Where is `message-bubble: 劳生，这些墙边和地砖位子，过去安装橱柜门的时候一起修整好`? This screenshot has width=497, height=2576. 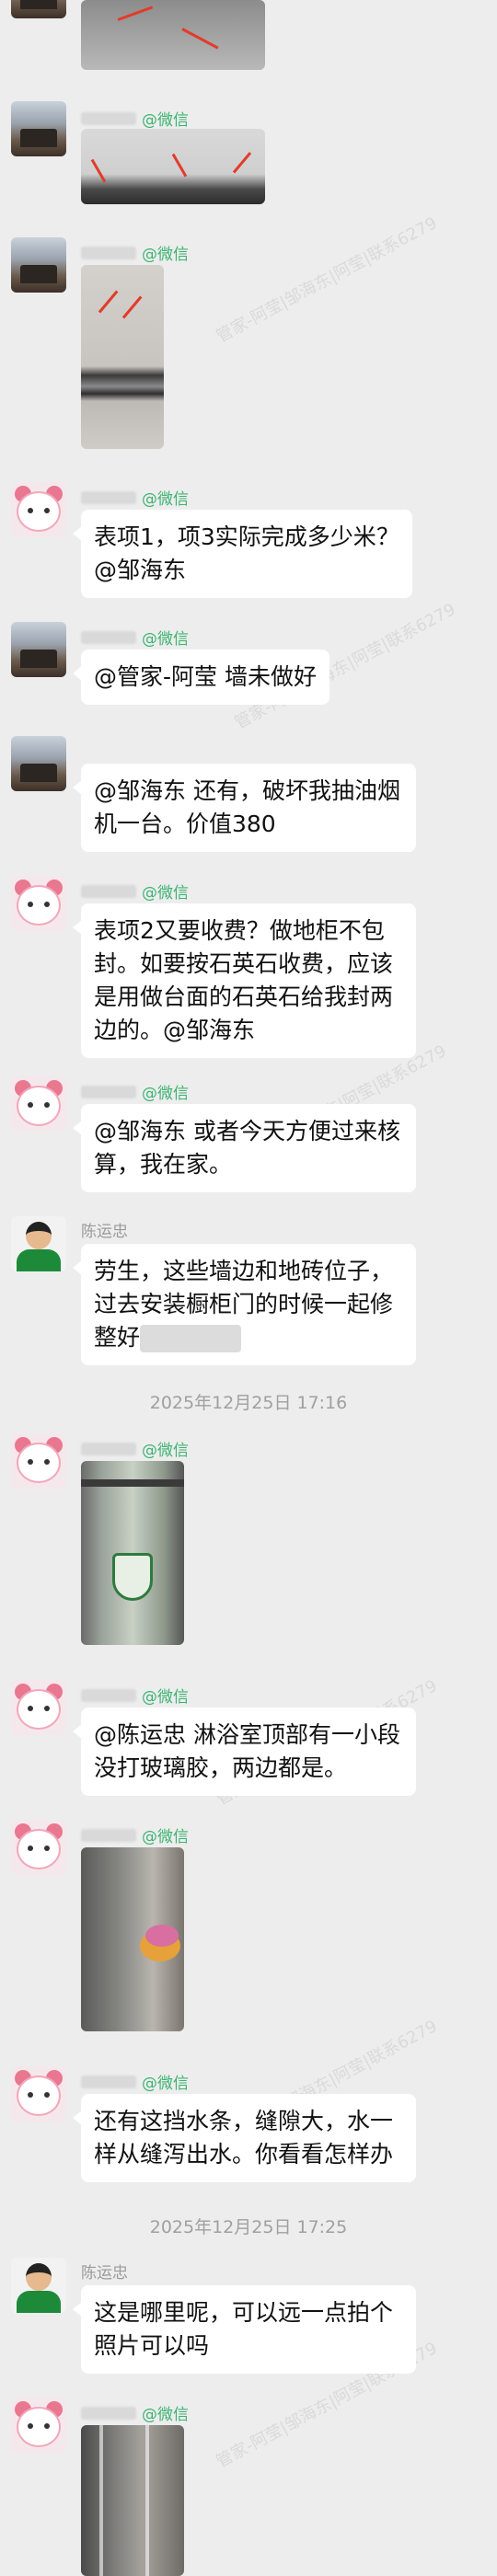
message-bubble: 劳生，这些墙边和地砖位子，过去安装橱柜门的时候一起修整好 is located at coordinates (244, 1304).